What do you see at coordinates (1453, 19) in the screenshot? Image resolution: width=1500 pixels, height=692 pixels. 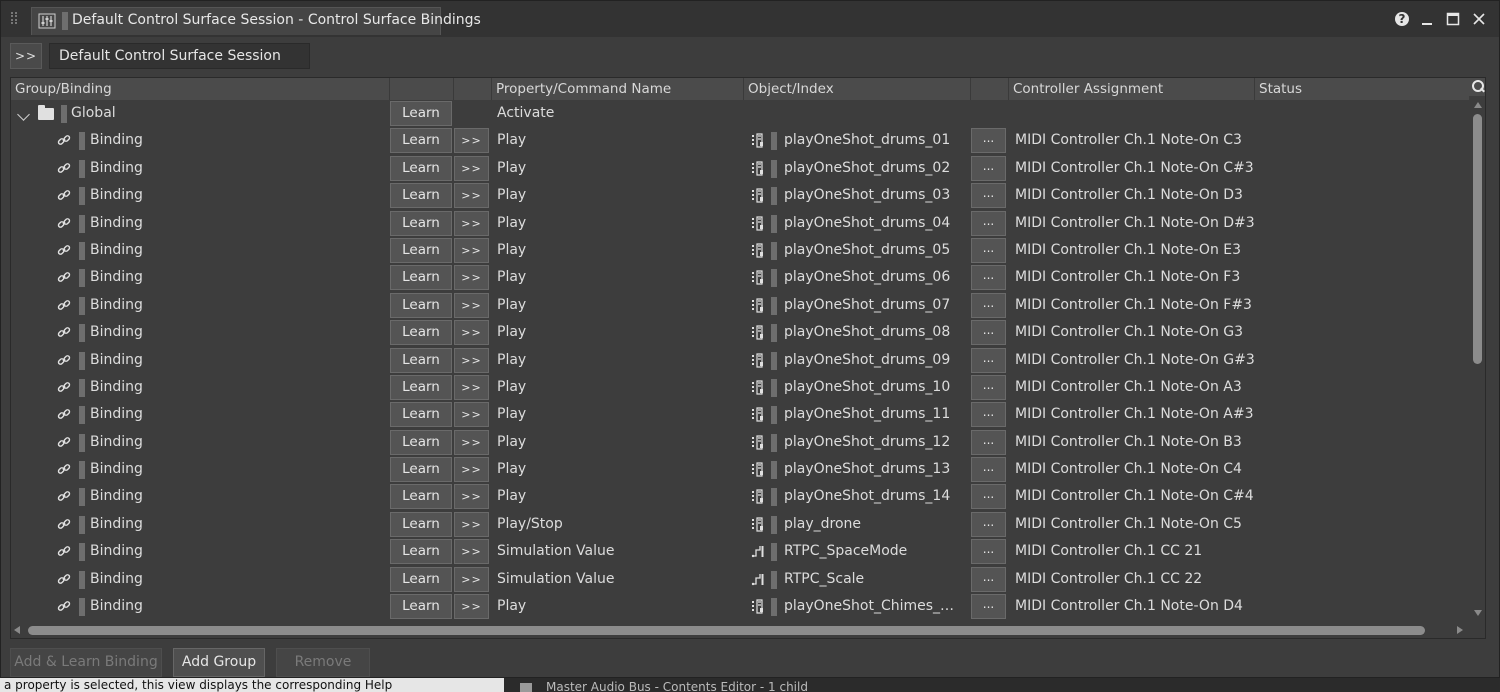 I see `maximize-icon` at bounding box center [1453, 19].